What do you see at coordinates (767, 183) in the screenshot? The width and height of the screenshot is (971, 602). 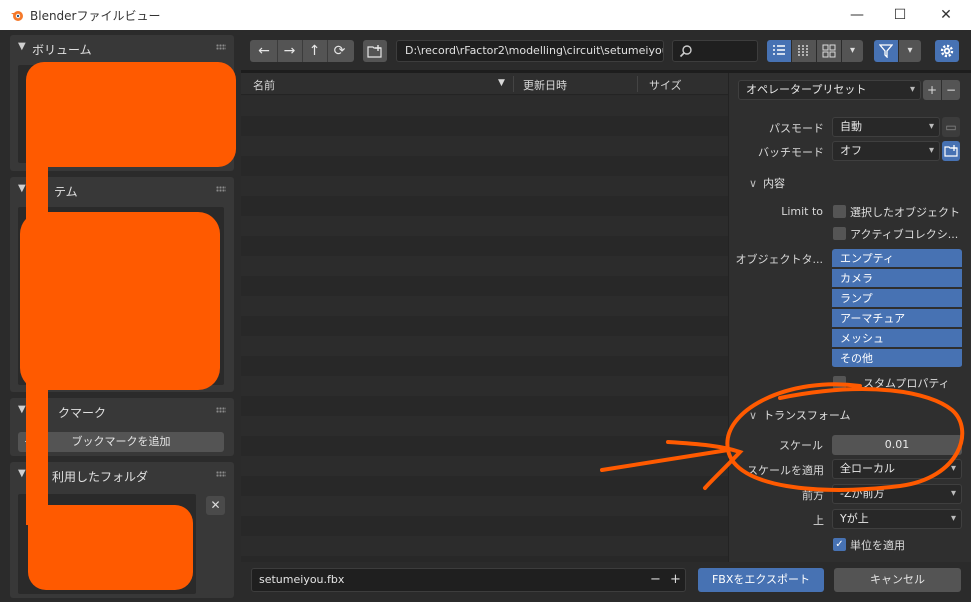 I see `contents-section-header: ∨ 内容` at bounding box center [767, 183].